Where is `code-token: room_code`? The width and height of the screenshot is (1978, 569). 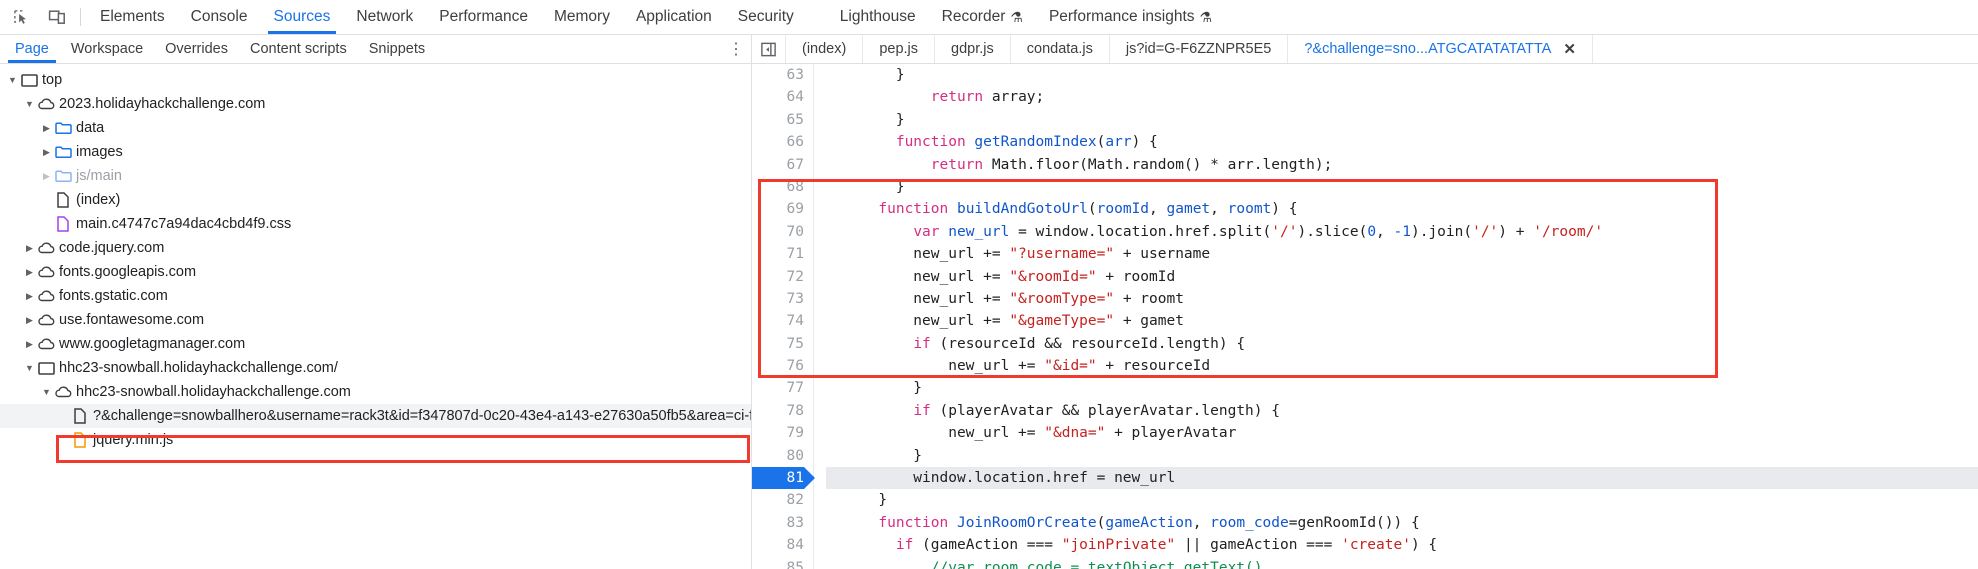
code-token: room_code is located at coordinates (1249, 522).